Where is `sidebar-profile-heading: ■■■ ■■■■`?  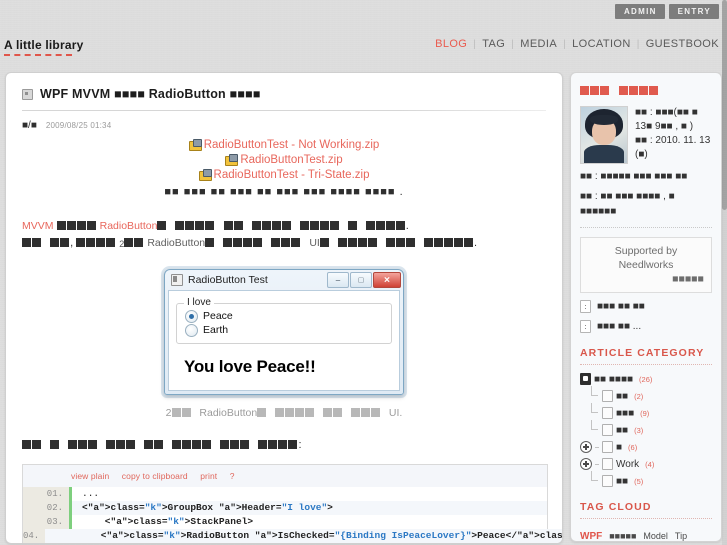
sidebar-profile-heading: ■■■ ■■■■ is located at coordinates (646, 85).